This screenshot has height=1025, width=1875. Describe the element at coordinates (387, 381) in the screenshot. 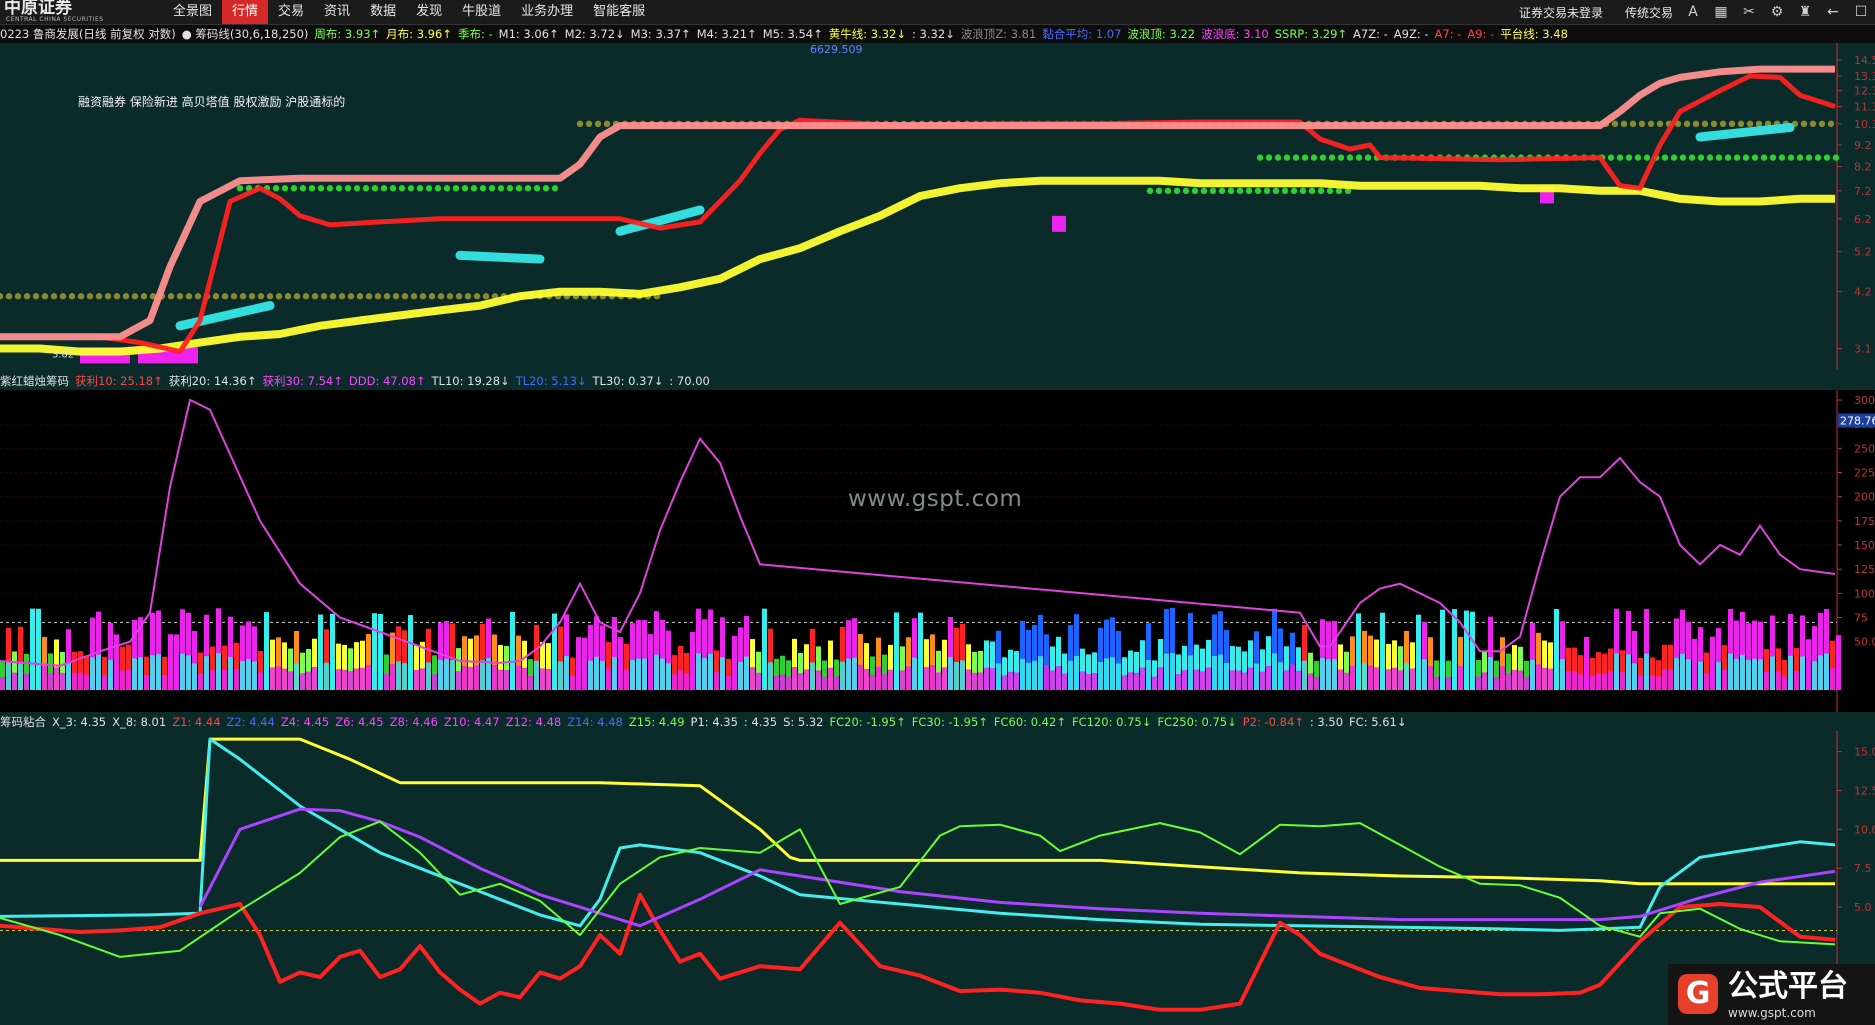

I see `chip-legend-item-4: DDD: 47.08↑` at that location.